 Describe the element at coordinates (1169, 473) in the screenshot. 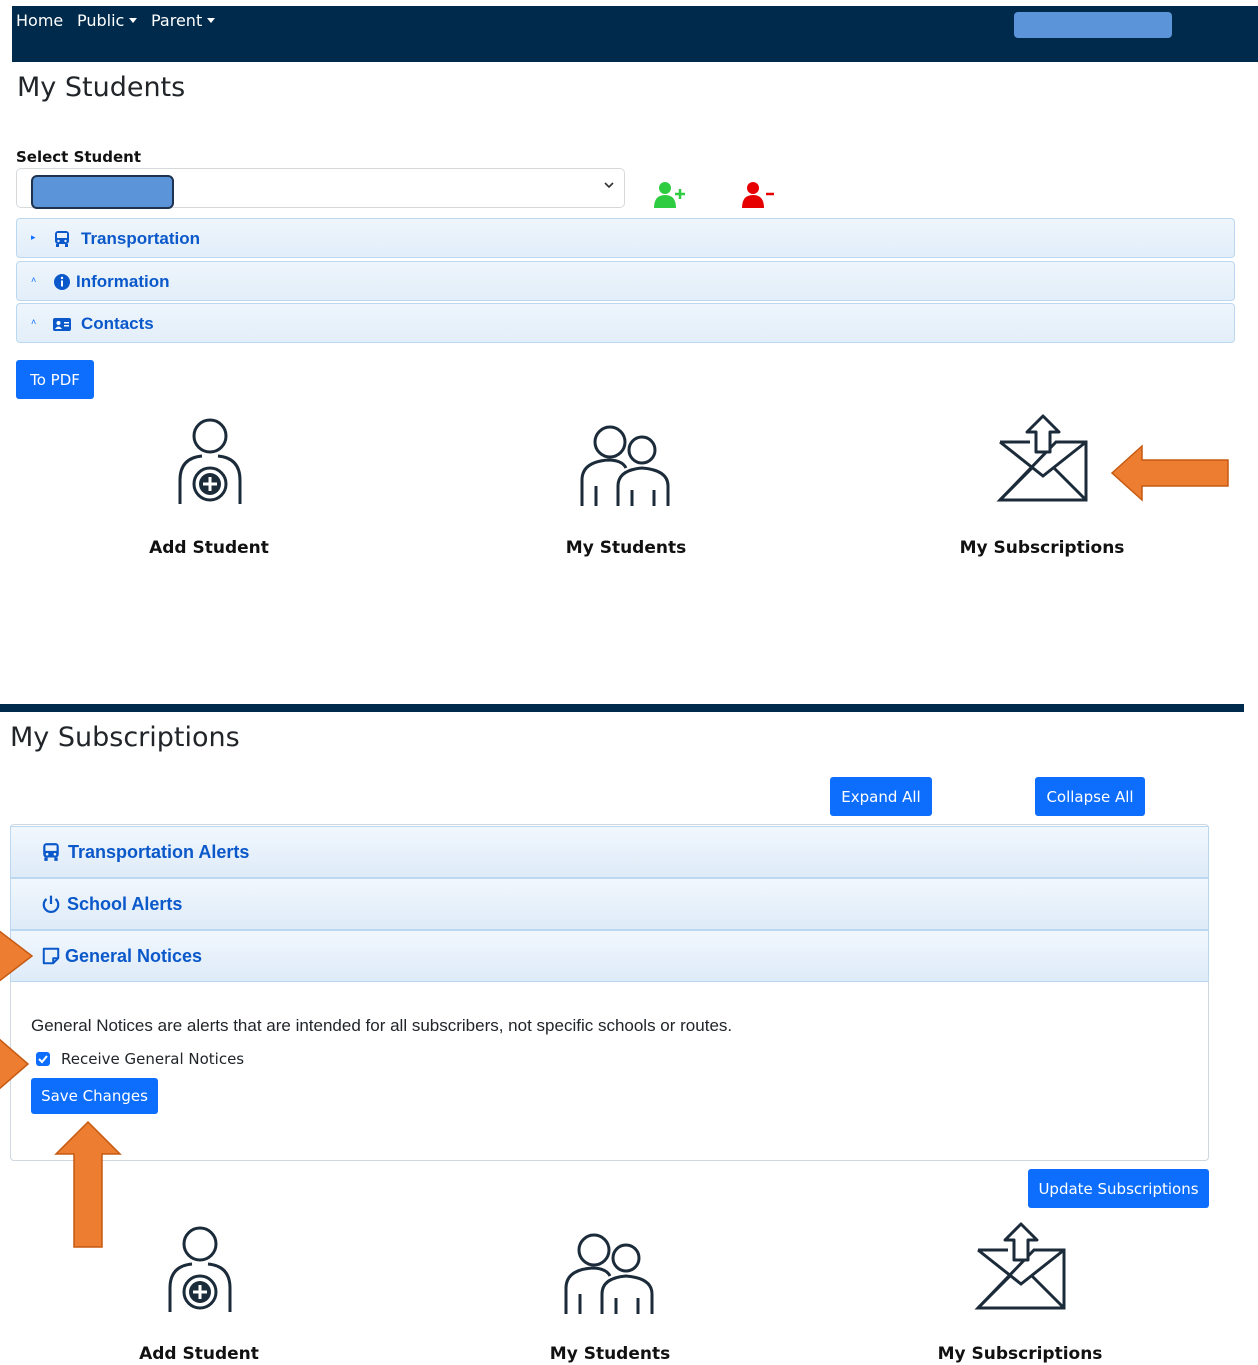

I see `callout-arrow-left-icon` at that location.